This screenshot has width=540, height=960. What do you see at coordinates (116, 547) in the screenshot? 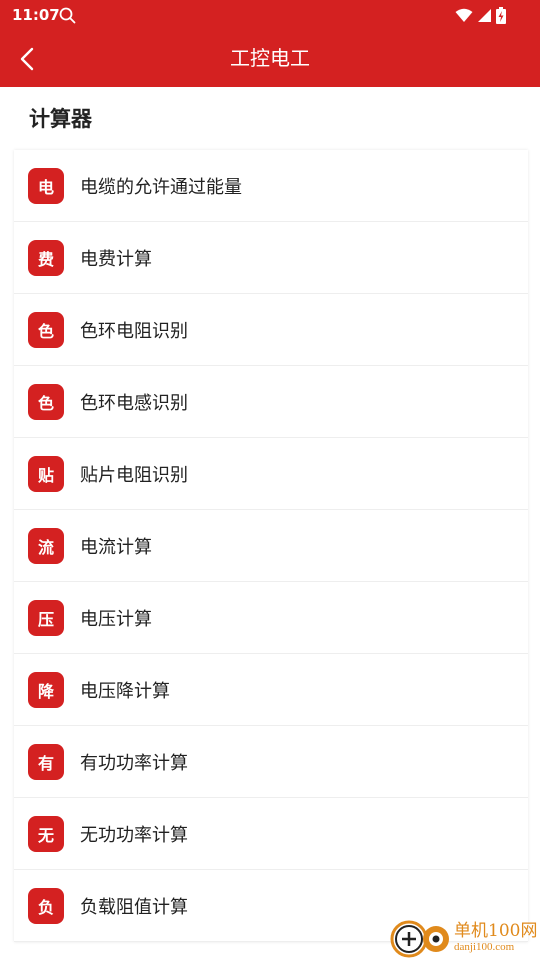
I see `item-label: 电流计算` at bounding box center [116, 547].